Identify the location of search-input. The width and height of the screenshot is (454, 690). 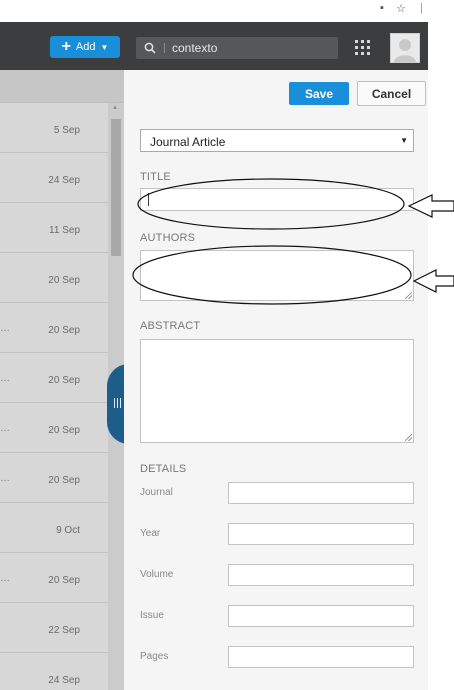
(242, 48).